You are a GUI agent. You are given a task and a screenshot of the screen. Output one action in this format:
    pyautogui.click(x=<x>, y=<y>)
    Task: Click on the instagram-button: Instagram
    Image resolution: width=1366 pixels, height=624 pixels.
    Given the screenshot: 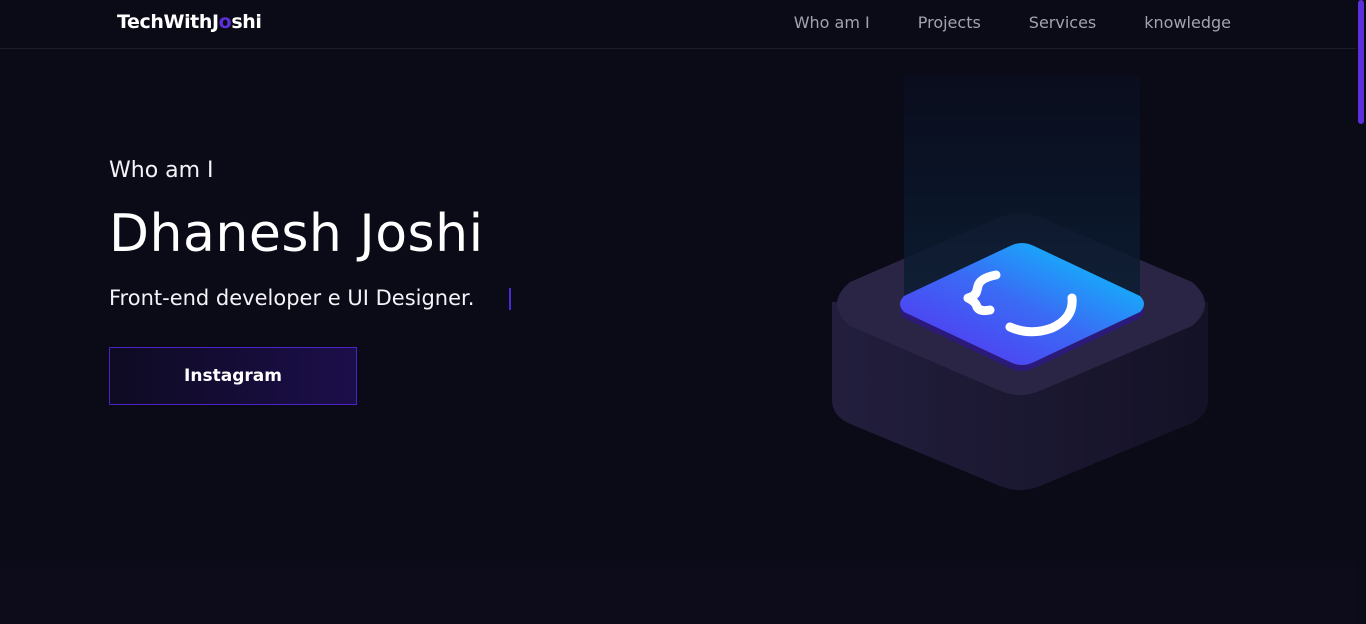 What is the action you would take?
    pyautogui.click(x=233, y=376)
    